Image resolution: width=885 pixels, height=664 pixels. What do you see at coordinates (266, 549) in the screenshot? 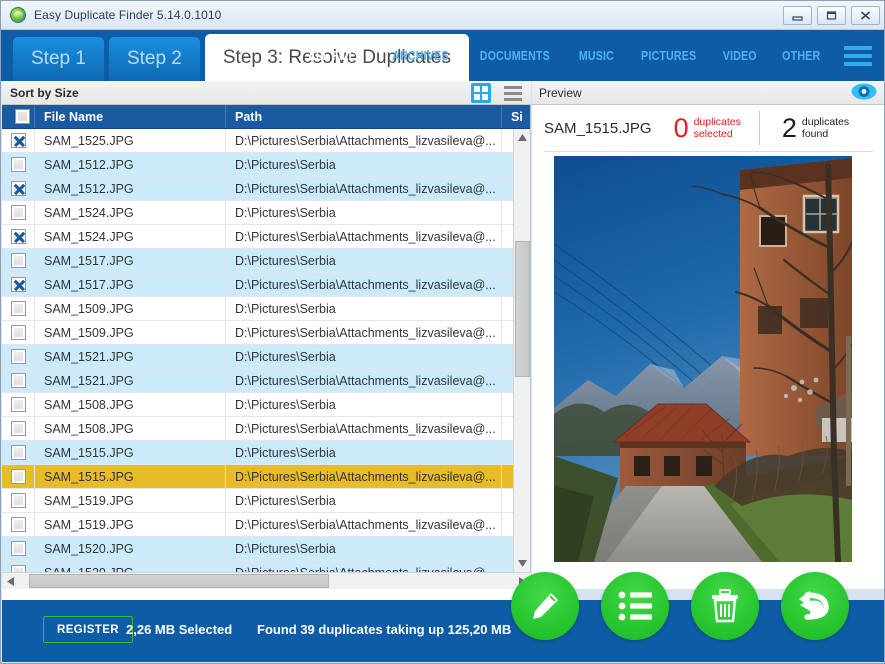
I see `table-row: SAM_1520.JPG D:\Pictures\Serbia` at bounding box center [266, 549].